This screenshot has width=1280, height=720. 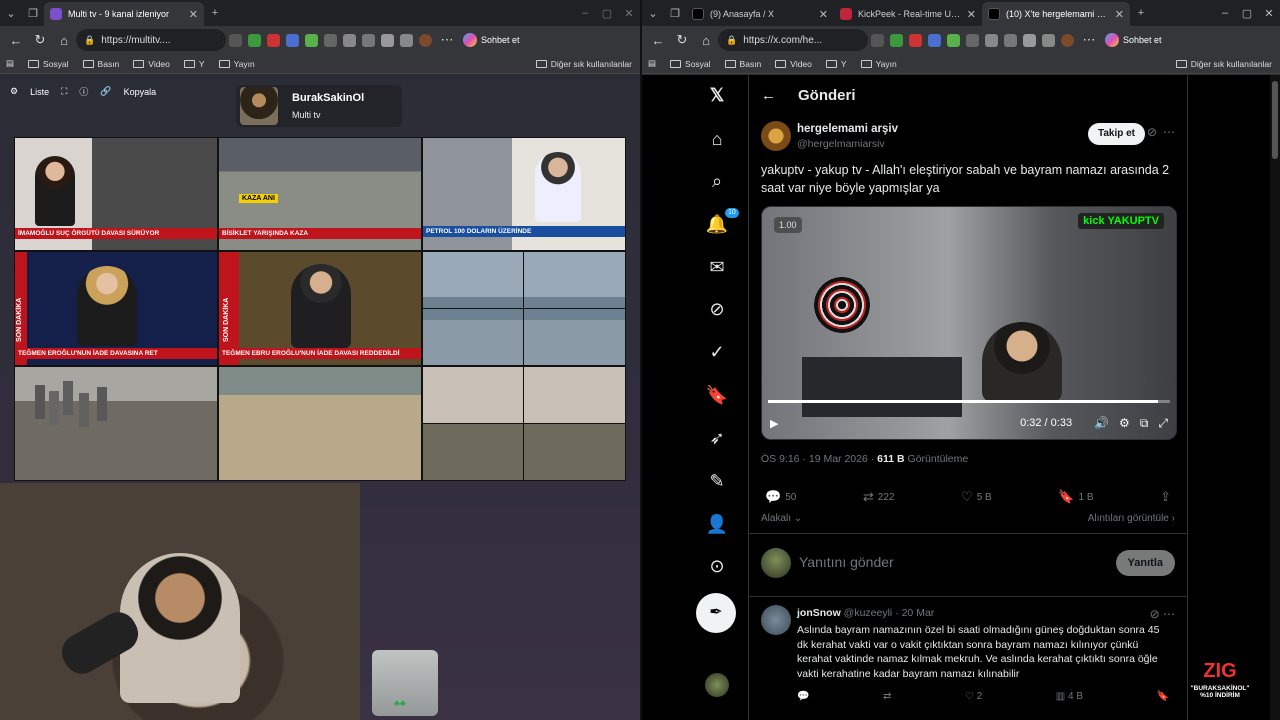 I want to click on views-action: ▥ 4 B, so click(x=1069, y=696).